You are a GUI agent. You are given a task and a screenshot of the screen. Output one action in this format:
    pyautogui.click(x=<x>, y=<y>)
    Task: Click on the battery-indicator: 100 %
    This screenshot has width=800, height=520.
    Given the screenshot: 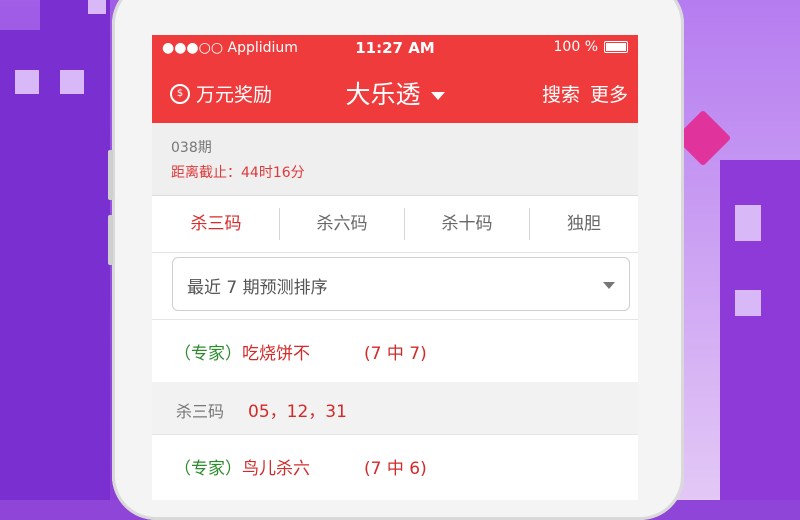 What is the action you would take?
    pyautogui.click(x=591, y=47)
    